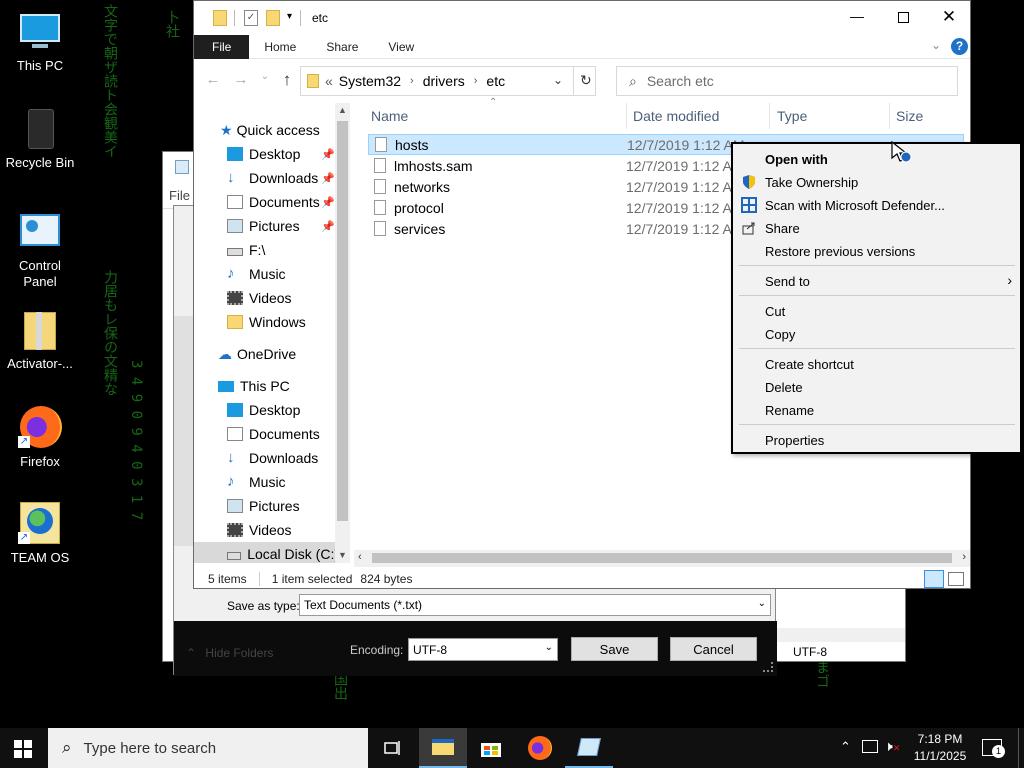 The height and width of the screenshot is (768, 1024). What do you see at coordinates (582, 18) in the screenshot?
I see `explorer-titlebar: ✓ ▾ etc — ✕` at bounding box center [582, 18].